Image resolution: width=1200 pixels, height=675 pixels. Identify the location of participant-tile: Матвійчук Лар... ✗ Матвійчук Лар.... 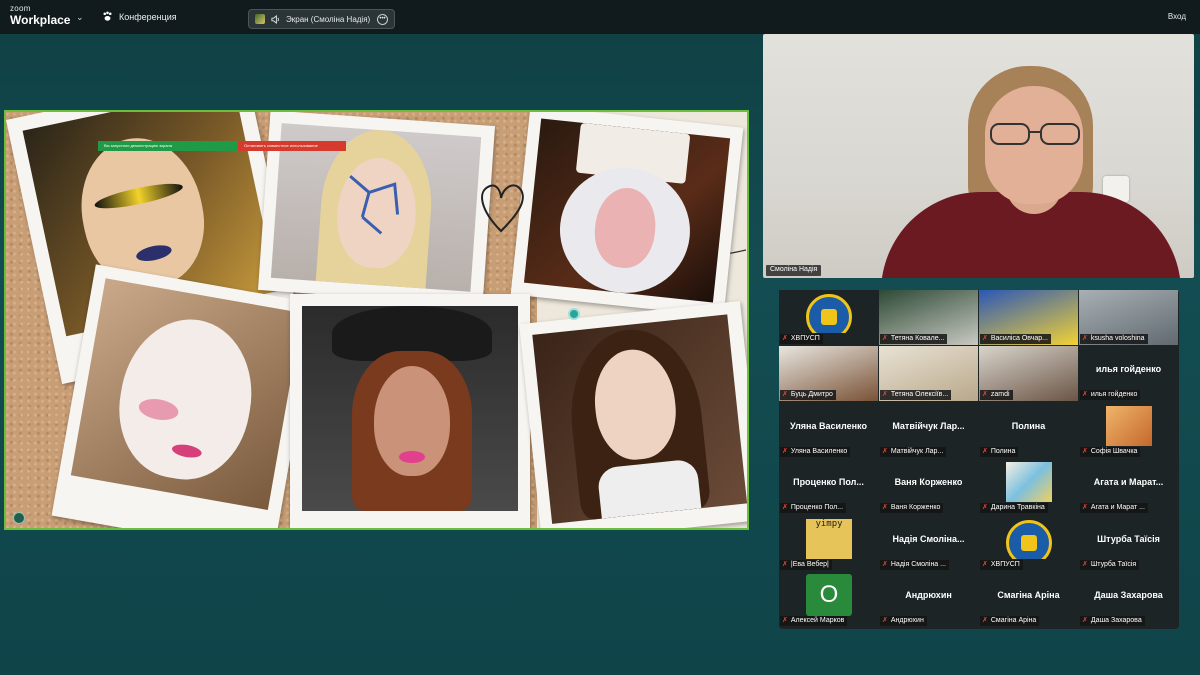
(928, 430).